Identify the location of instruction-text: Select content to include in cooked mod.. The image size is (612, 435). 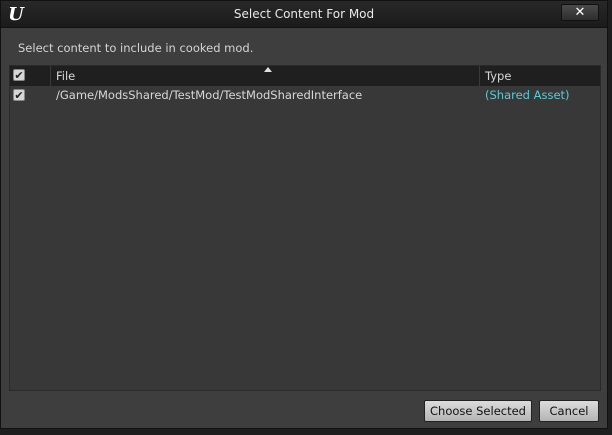
(136, 48).